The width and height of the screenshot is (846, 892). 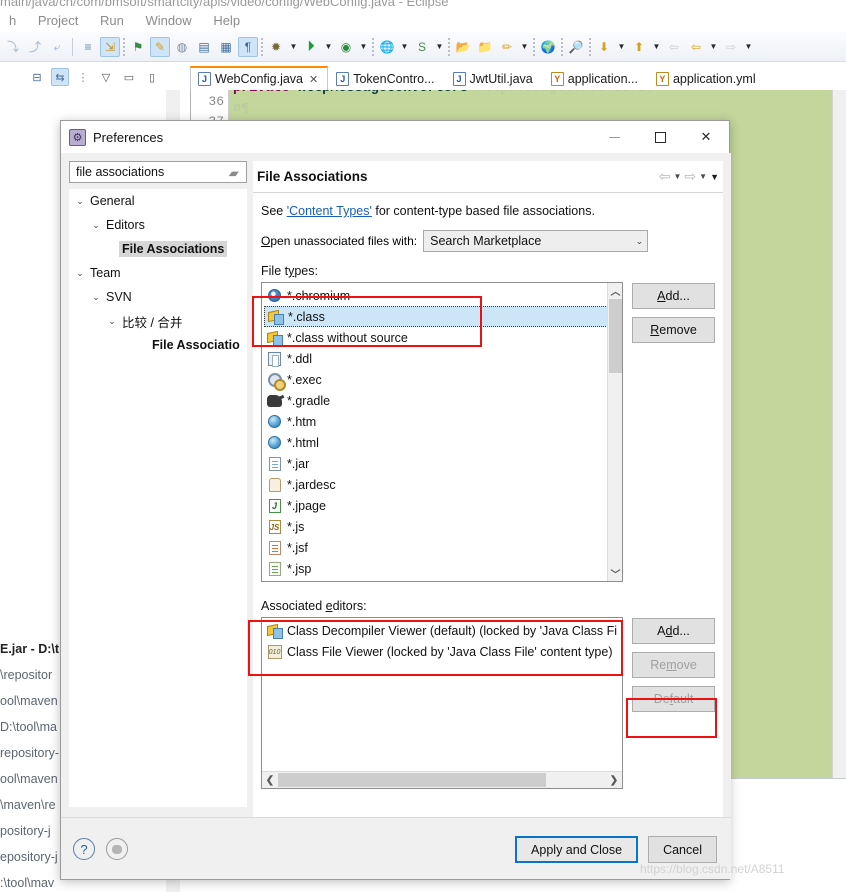 What do you see at coordinates (117, 849) in the screenshot?
I see `restore-defaults-icon` at bounding box center [117, 849].